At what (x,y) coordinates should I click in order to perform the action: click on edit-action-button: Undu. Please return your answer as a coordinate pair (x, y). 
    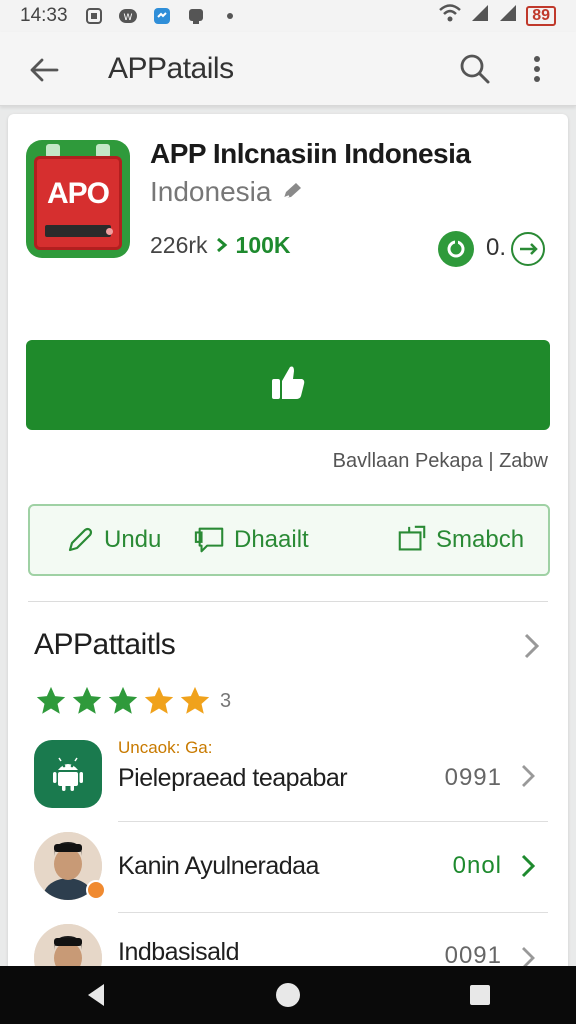
    Looking at the image, I should click on (112, 540).